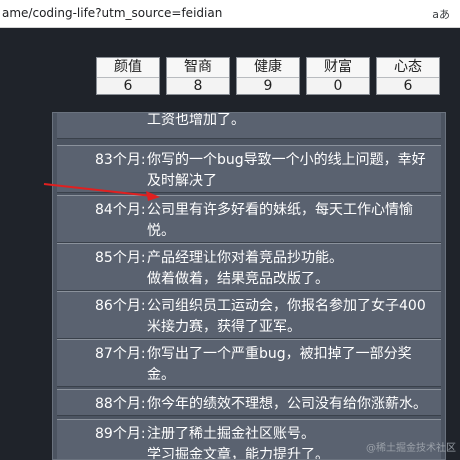 This screenshot has width=460, height=460. I want to click on list-item: 88个月: 你今年的绩效不理想，公司没有给你涨薪水。, so click(249, 402).